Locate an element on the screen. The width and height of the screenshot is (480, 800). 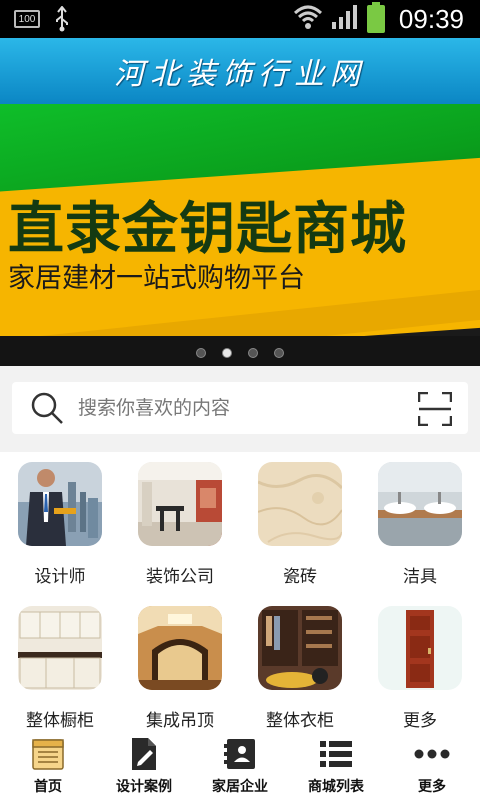
decoration-company-image is located at coordinates (180, 504).